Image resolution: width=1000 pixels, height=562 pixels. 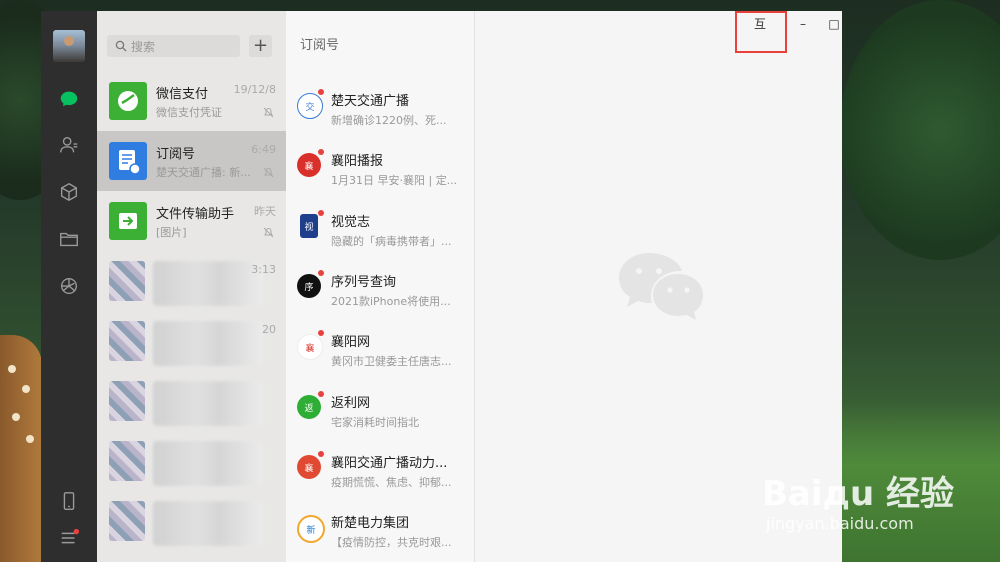 What do you see at coordinates (263, 269) in the screenshot?
I see `chat-time: 3:13` at bounding box center [263, 269].